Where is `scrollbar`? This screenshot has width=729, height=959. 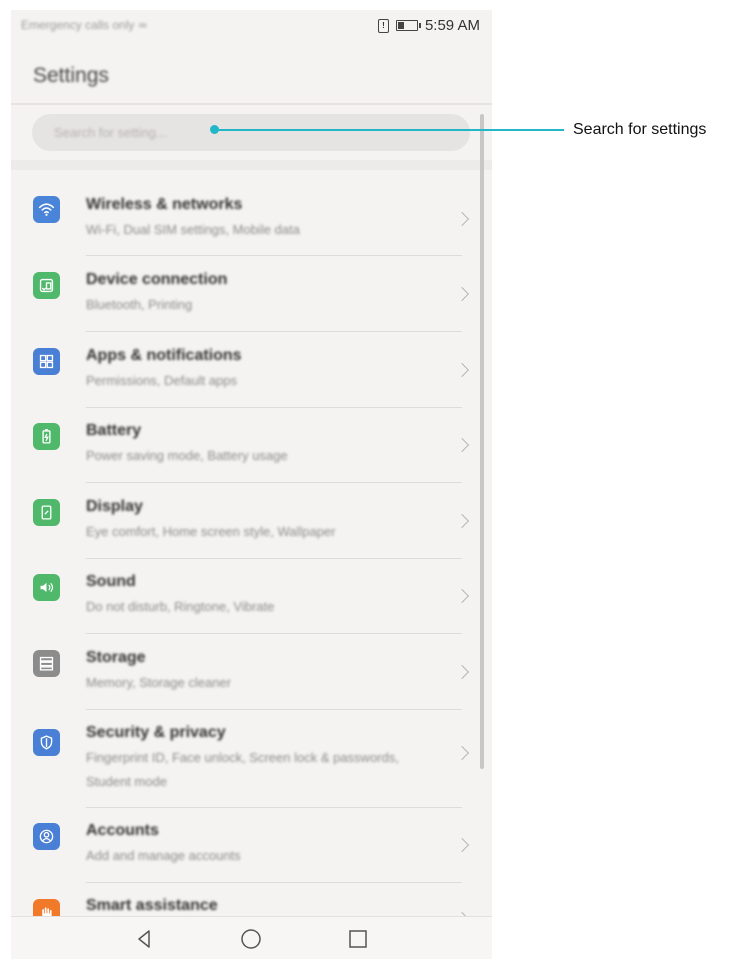 scrollbar is located at coordinates (482, 441).